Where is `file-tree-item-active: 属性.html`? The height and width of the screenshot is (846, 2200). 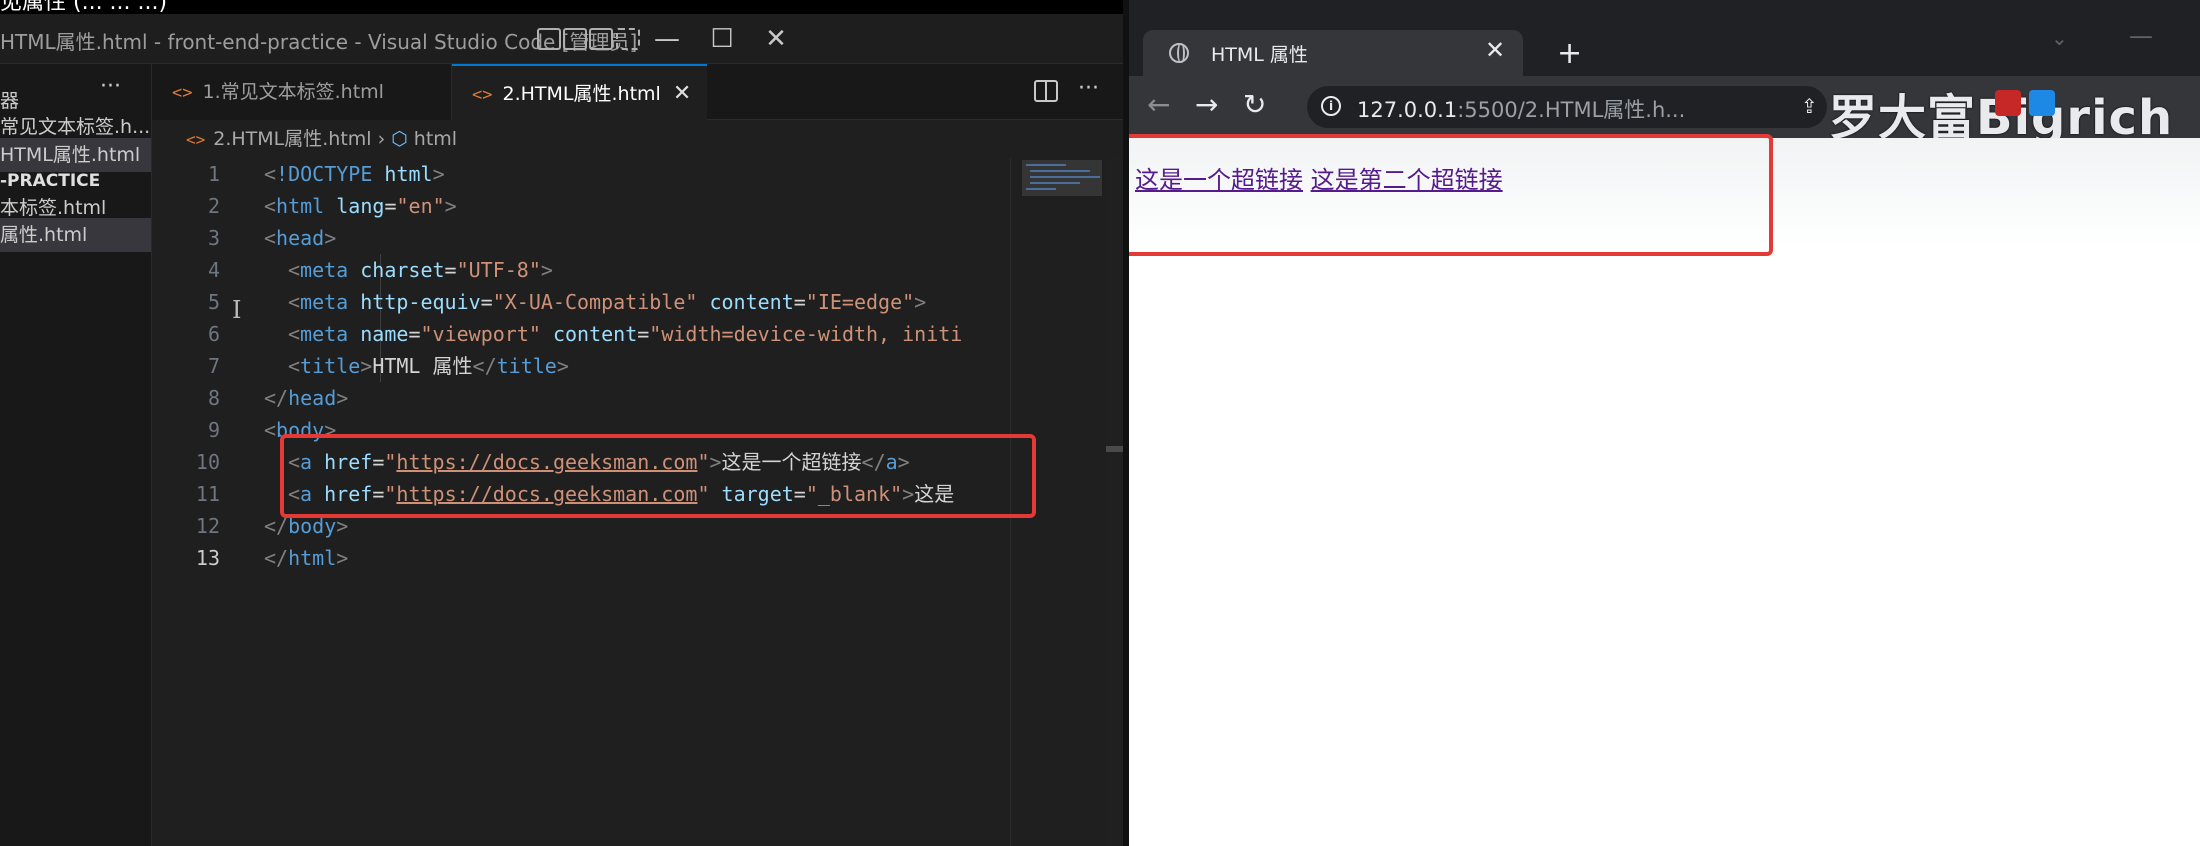 file-tree-item-active: 属性.html is located at coordinates (75, 235).